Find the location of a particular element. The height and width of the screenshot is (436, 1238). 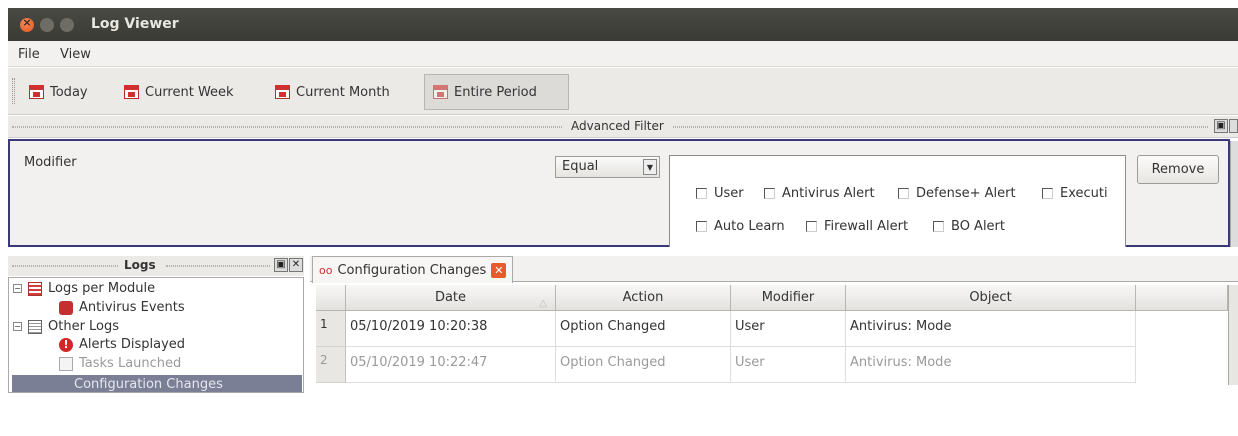

menu-file: File is located at coordinates (29, 54).